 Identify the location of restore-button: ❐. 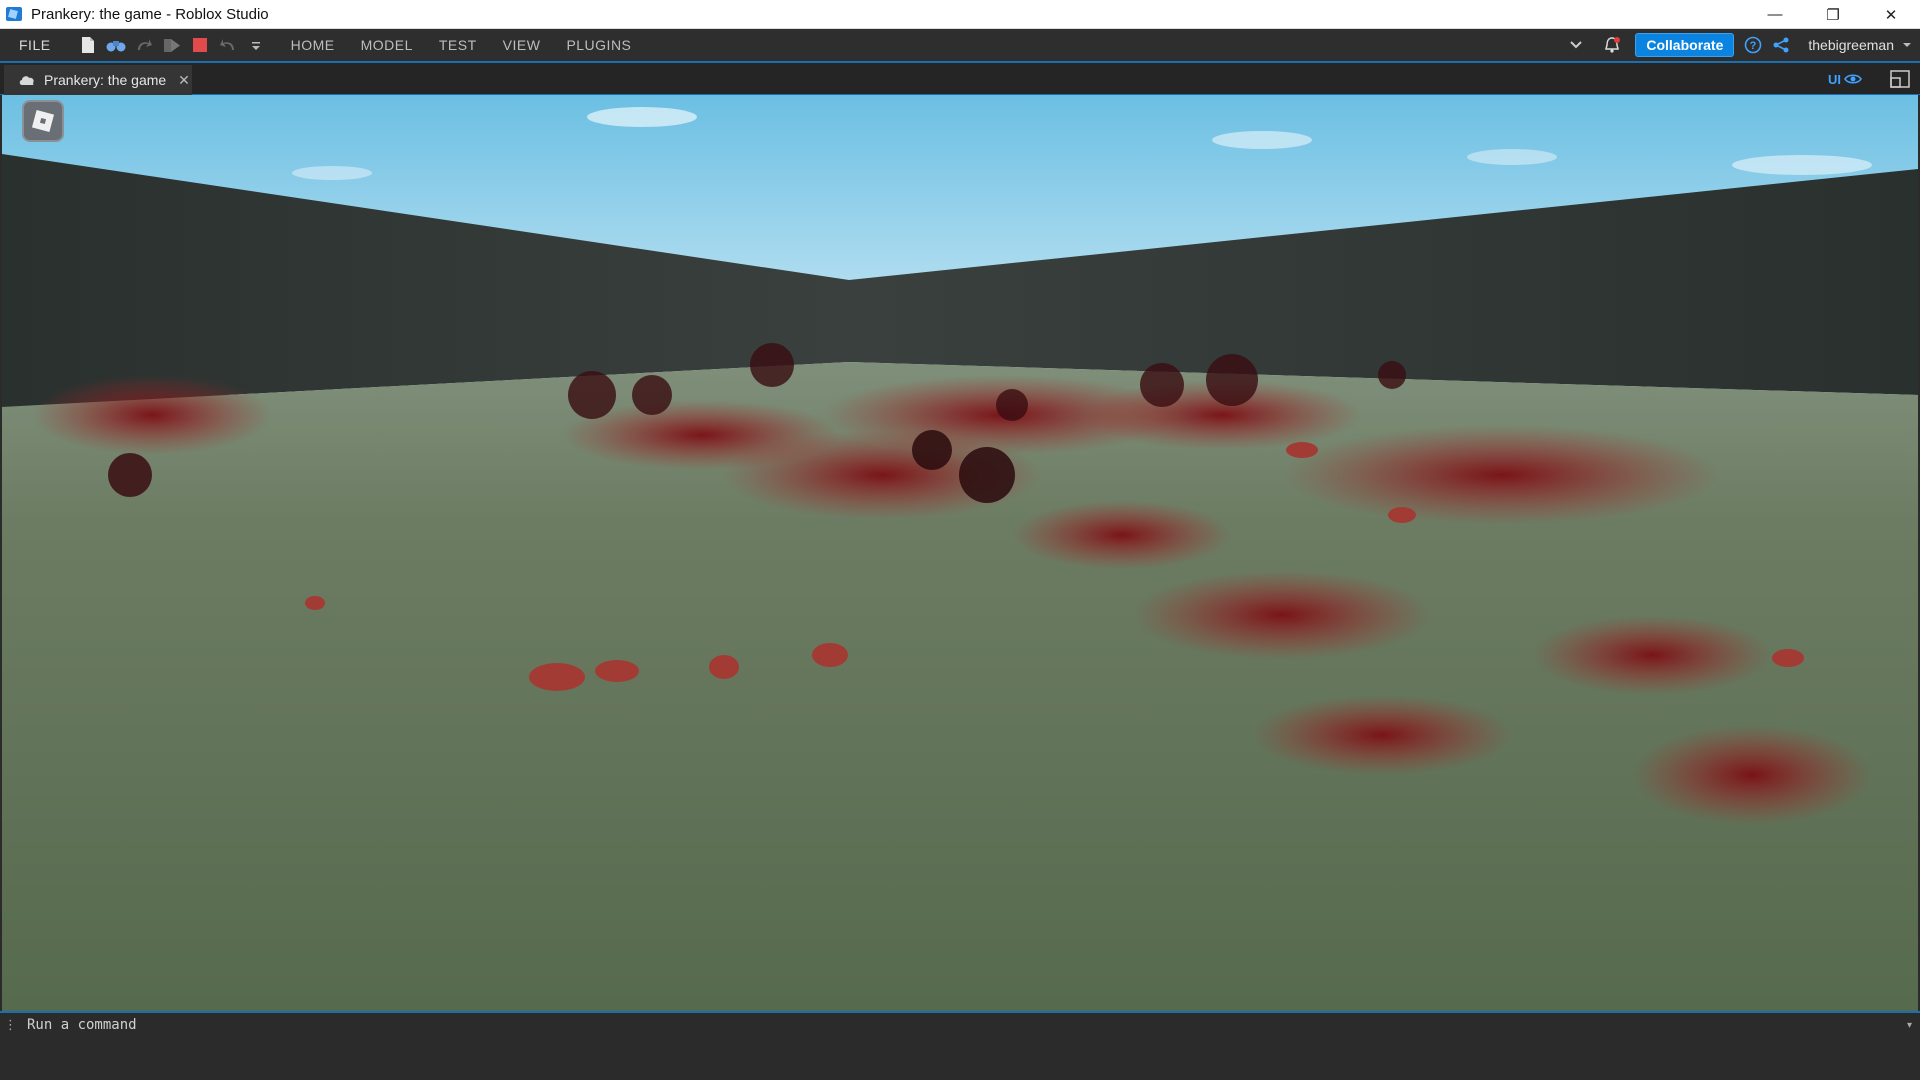
(1833, 14).